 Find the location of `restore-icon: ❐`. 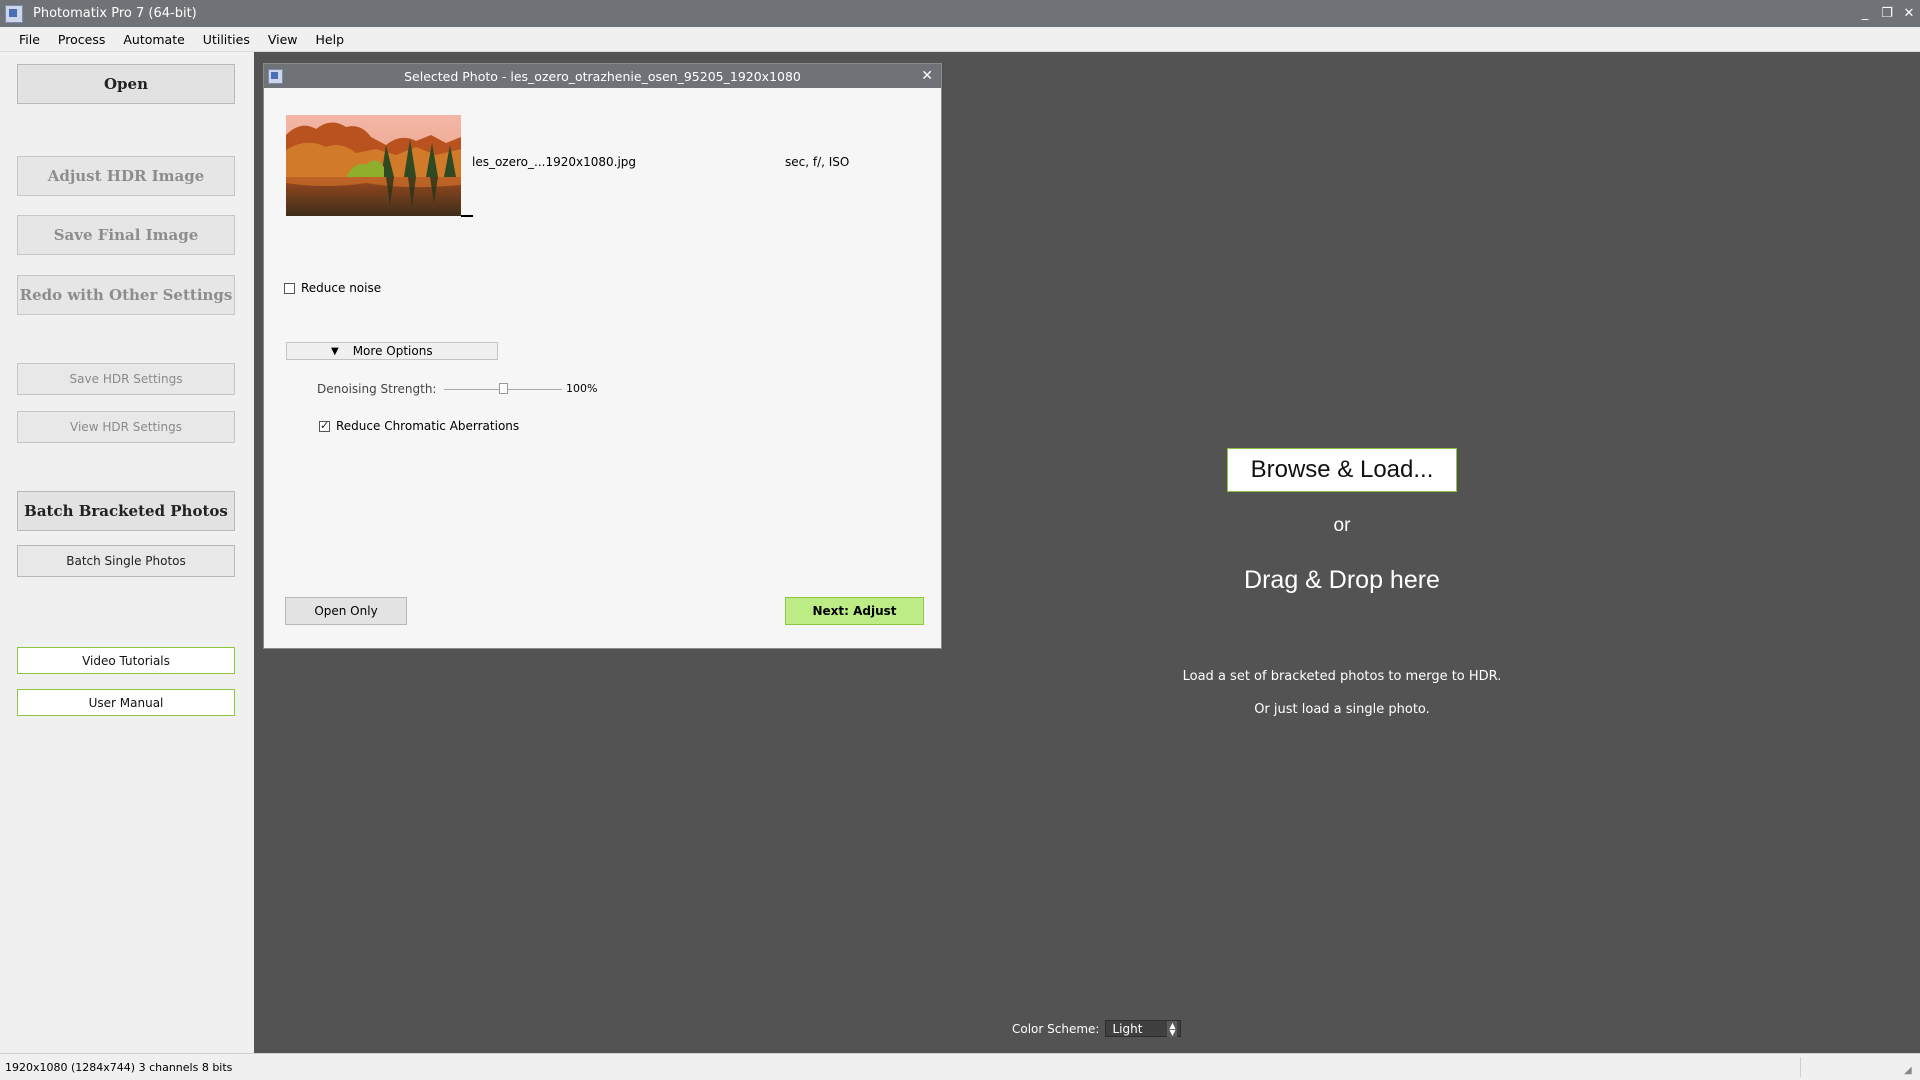

restore-icon: ❐ is located at coordinates (1887, 13).